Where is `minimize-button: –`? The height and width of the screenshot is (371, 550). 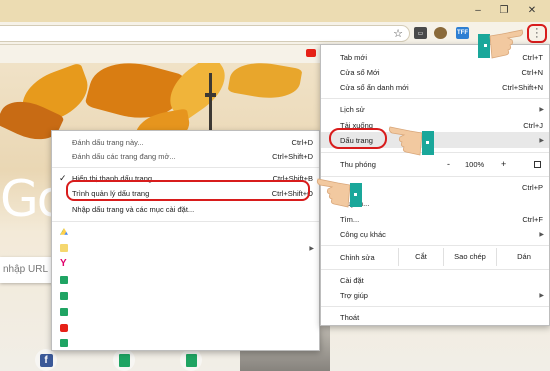
minimize-button: – is located at coordinates (478, 10).